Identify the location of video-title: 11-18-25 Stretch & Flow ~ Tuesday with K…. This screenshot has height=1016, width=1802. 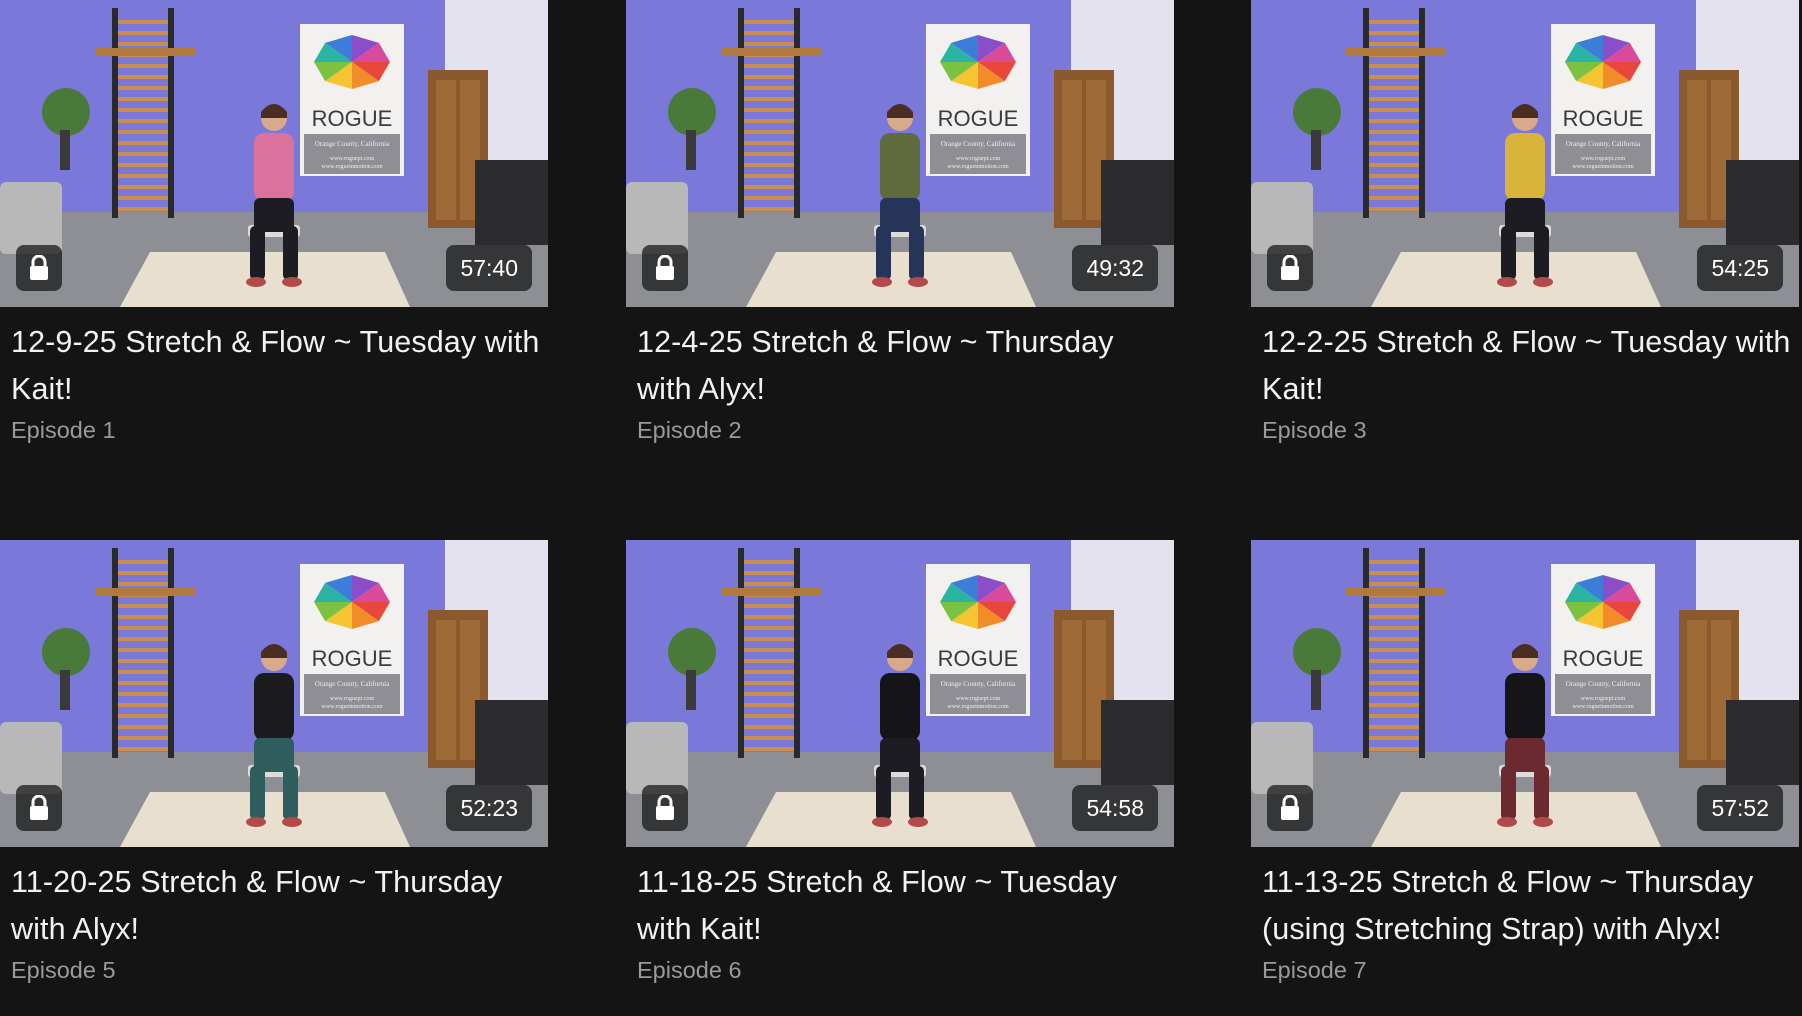
(902, 906).